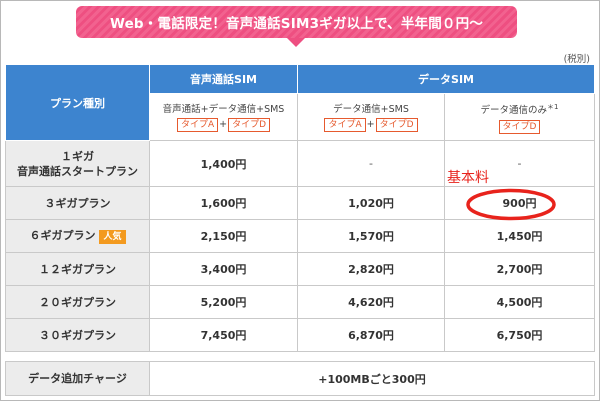  I want to click on banner-pointer, so click(296, 42).